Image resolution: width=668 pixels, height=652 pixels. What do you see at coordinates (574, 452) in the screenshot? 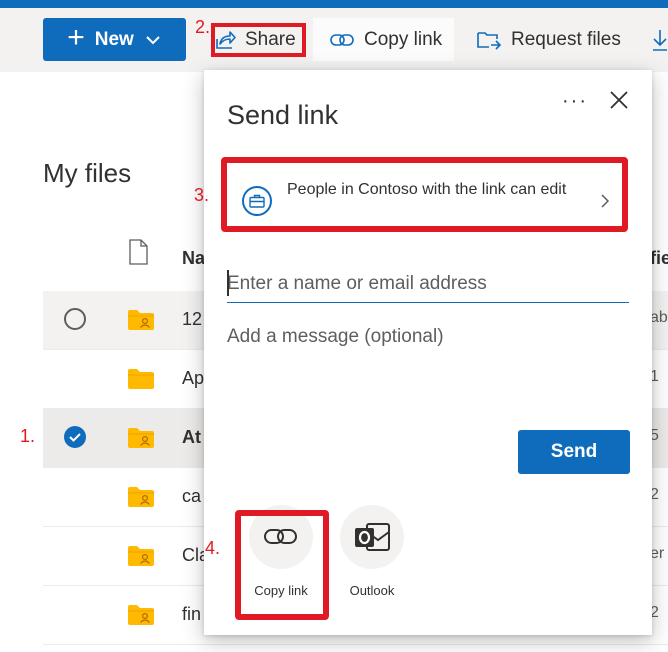
I see `send-button: Send` at bounding box center [574, 452].